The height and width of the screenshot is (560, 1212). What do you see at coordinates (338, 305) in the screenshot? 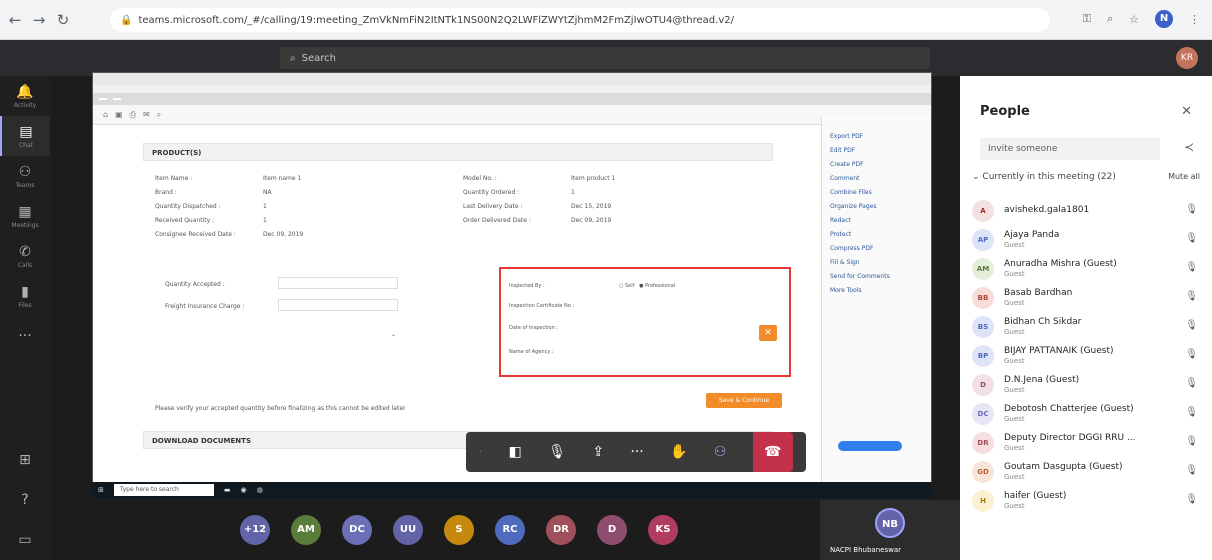
I see `freight-charge-input` at bounding box center [338, 305].